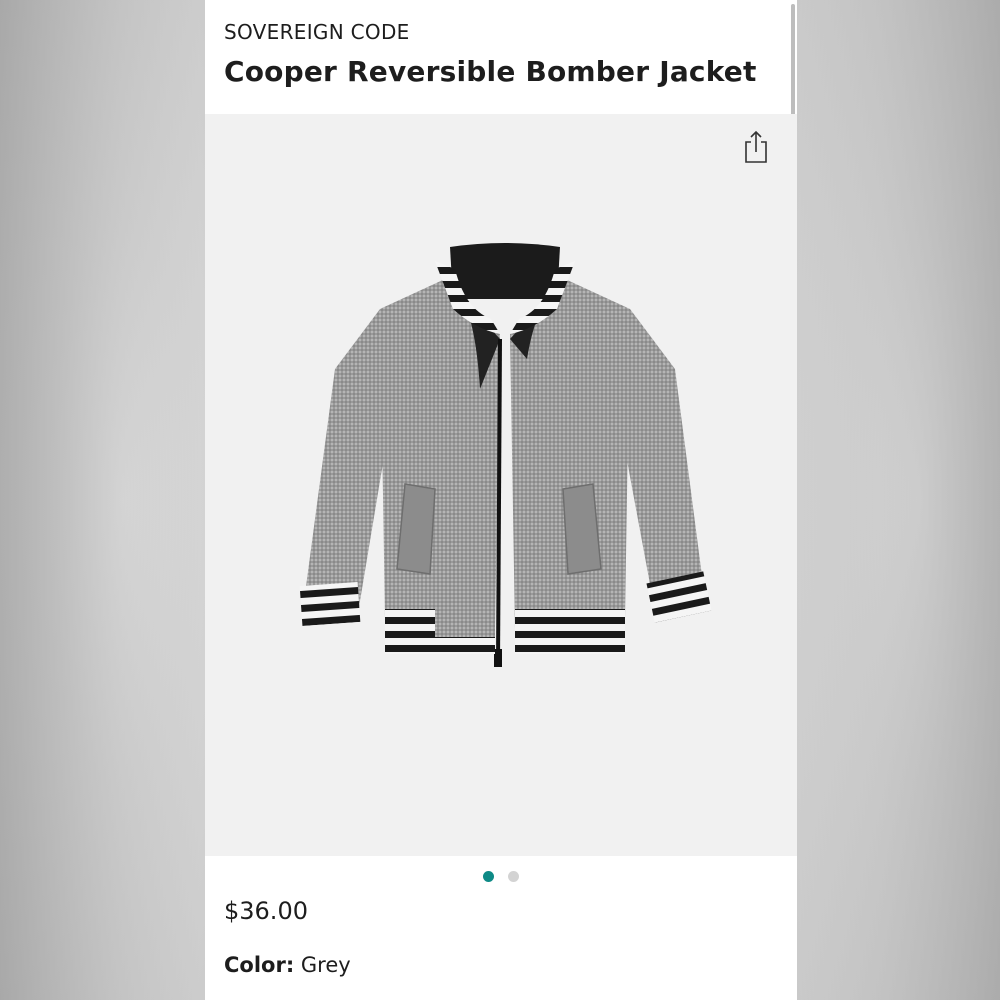 The height and width of the screenshot is (1000, 1000). Describe the element at coordinates (266, 911) in the screenshot. I see `product-price: $36.00` at that location.